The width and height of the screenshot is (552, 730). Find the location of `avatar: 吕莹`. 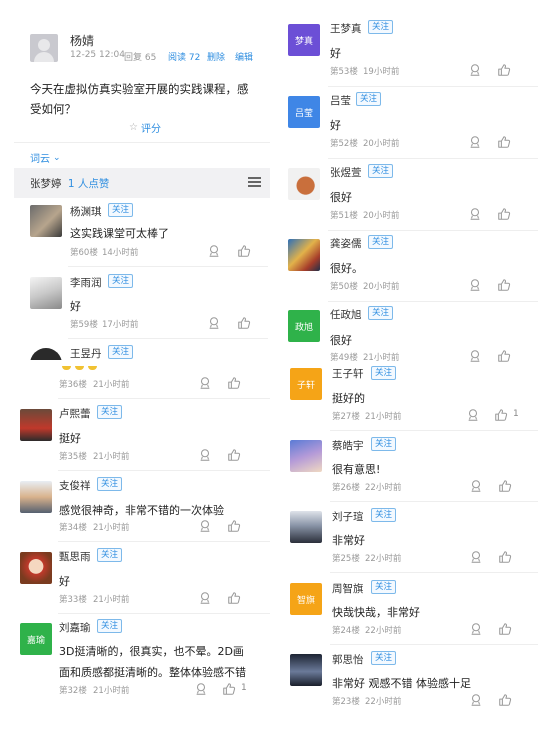

avatar: 吕莹 is located at coordinates (304, 112).